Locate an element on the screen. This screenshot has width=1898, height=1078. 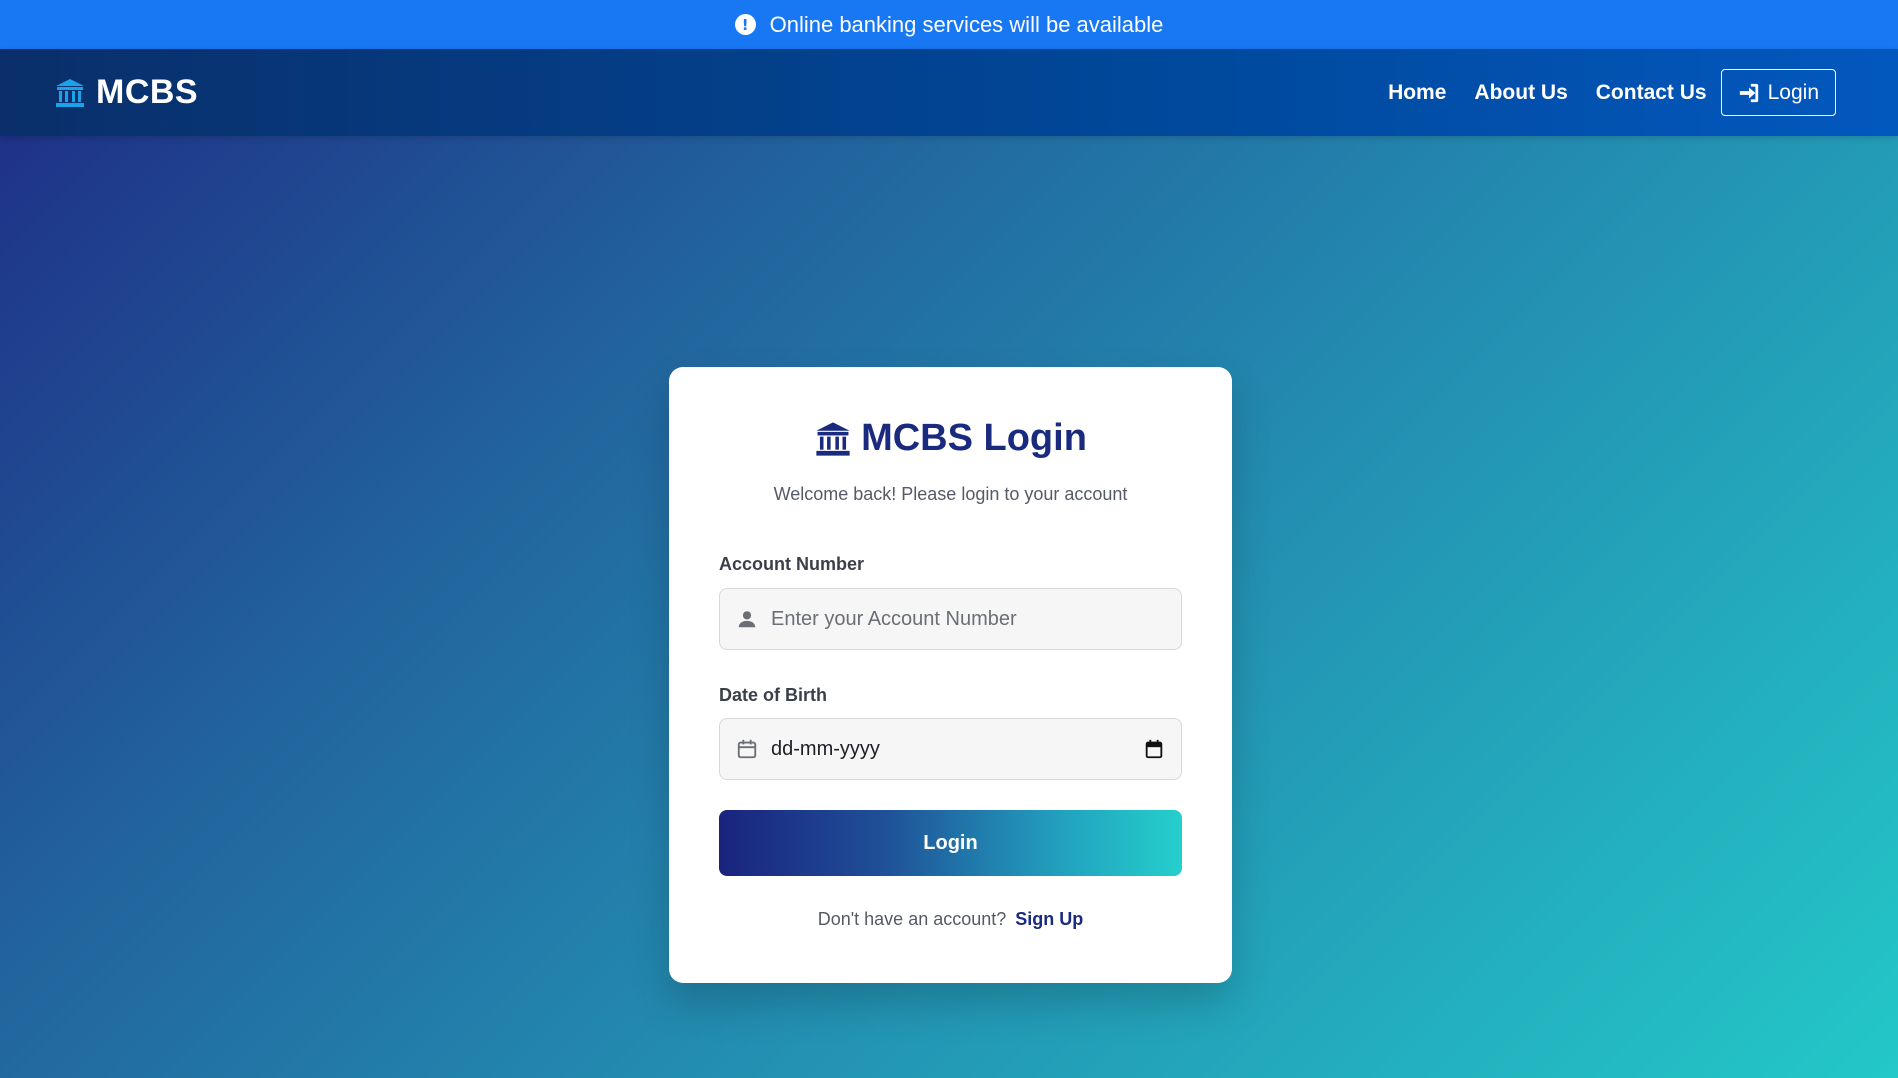
brand-name: MCBS is located at coordinates (147, 92).